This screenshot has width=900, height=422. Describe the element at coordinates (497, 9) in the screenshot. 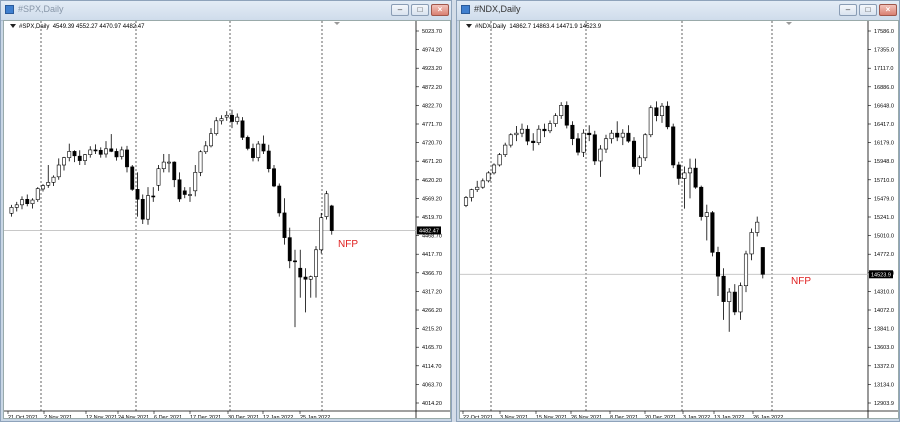

I see `window-title: #NDX,Daily` at that location.